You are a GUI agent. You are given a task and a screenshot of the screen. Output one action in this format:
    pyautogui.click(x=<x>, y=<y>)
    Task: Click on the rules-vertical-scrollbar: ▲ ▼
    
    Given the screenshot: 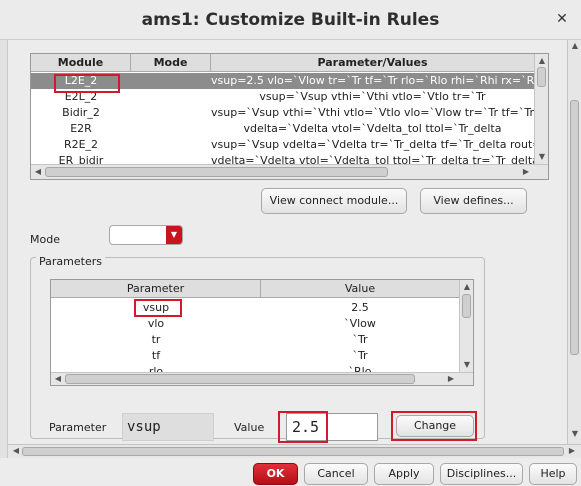 What is the action you would take?
    pyautogui.click(x=541, y=109)
    